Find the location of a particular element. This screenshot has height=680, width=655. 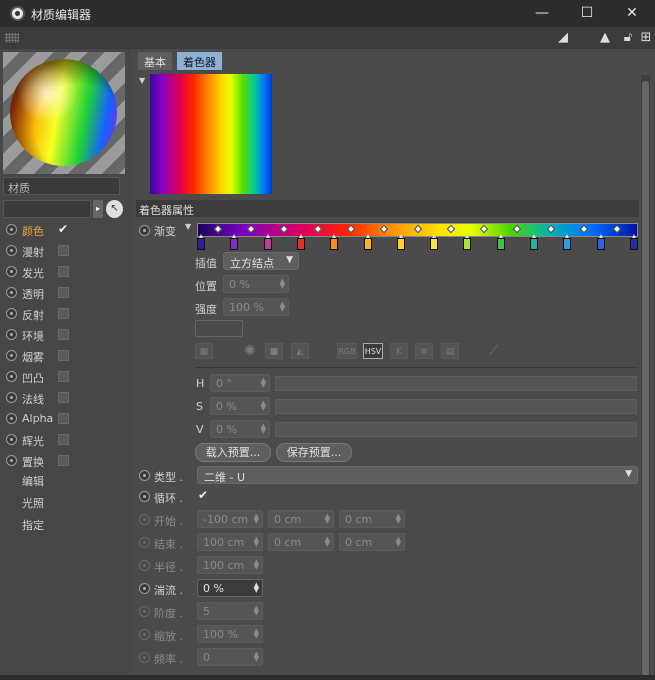

kelvin-icon: K is located at coordinates (399, 351).